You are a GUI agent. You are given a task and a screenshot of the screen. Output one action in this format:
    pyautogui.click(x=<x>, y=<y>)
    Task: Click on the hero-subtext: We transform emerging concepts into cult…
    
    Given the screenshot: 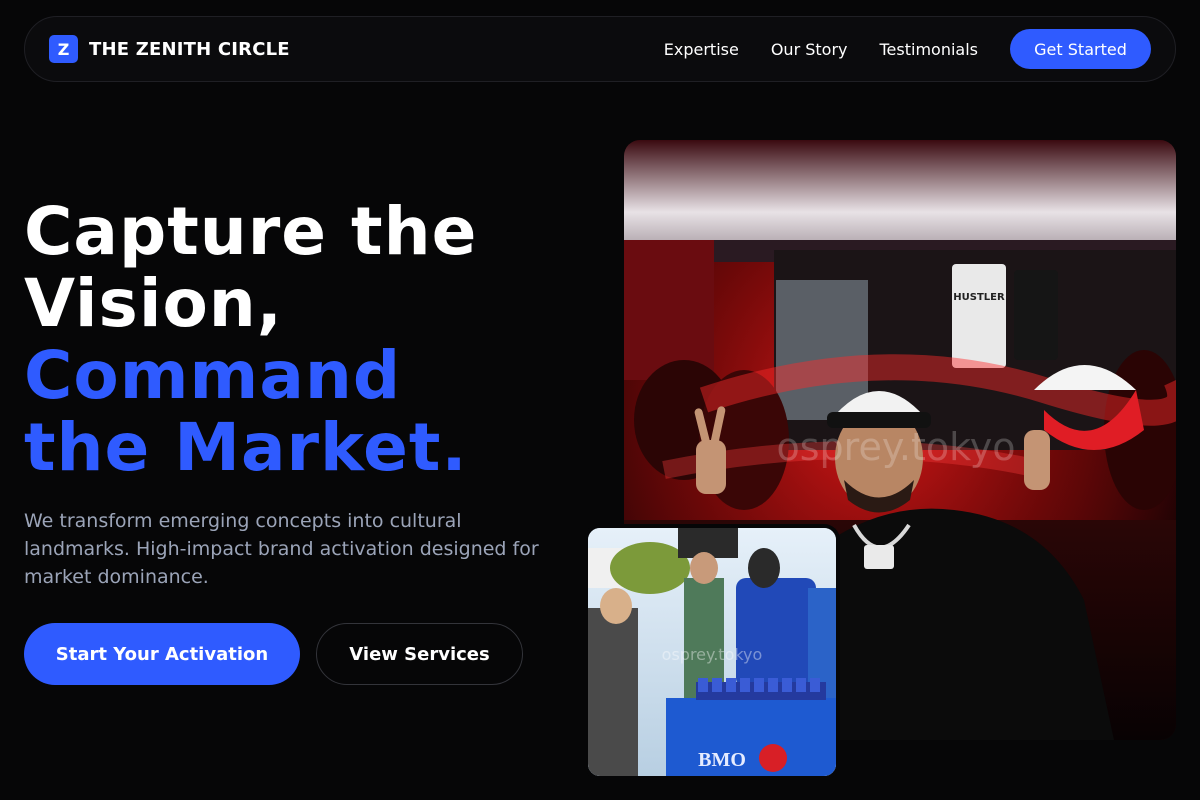 What is the action you would take?
    pyautogui.click(x=281, y=549)
    